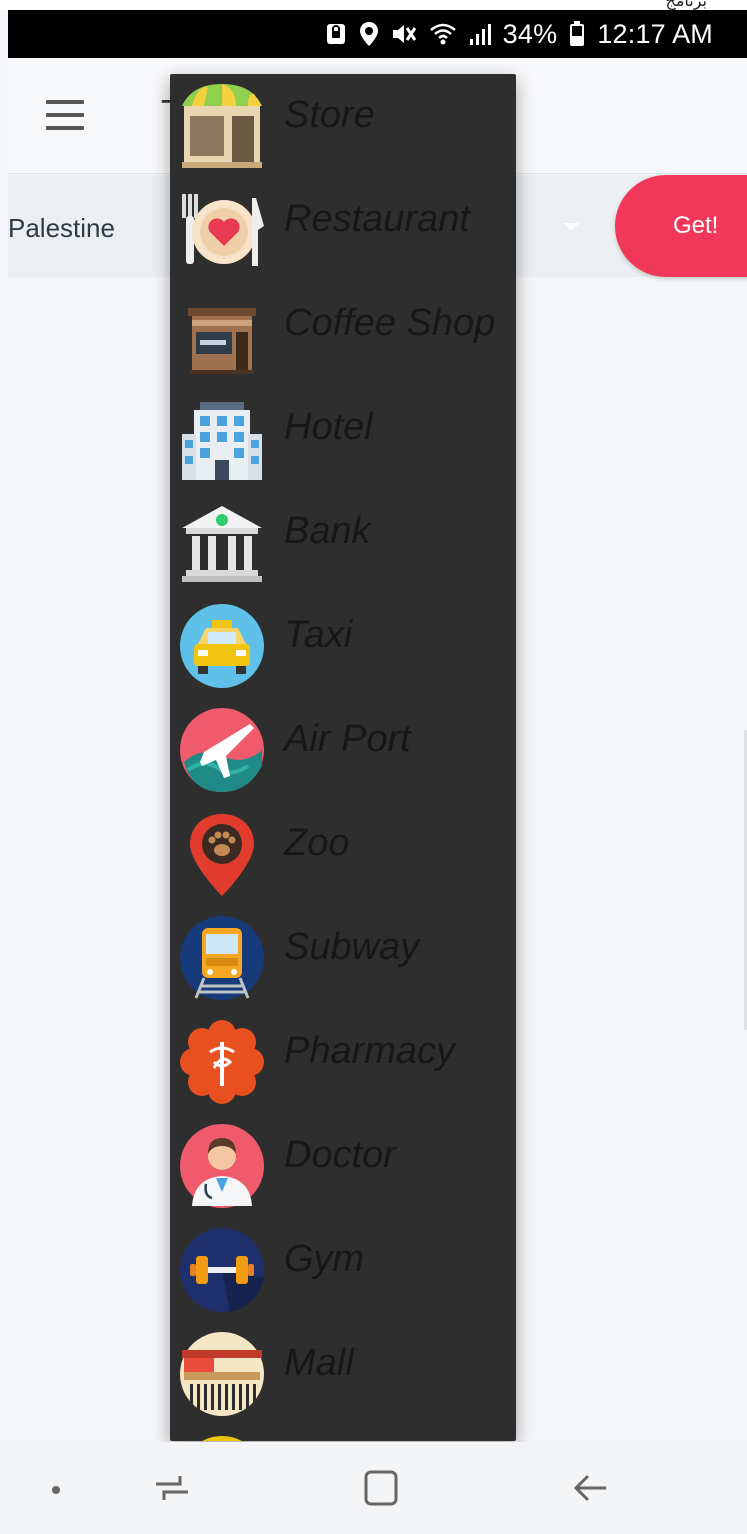 Image resolution: width=747 pixels, height=1534 pixels. Describe the element at coordinates (329, 115) in the screenshot. I see `dropdown-item-label: Store` at that location.